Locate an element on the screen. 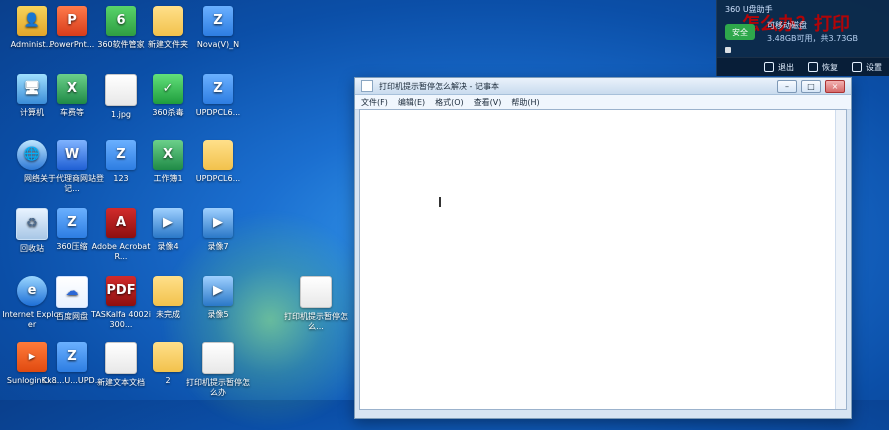 Image resolution: width=889 pixels, height=430 pixels. desktop-icon-nova: Z Nova(V)_N is located at coordinates (218, 28).